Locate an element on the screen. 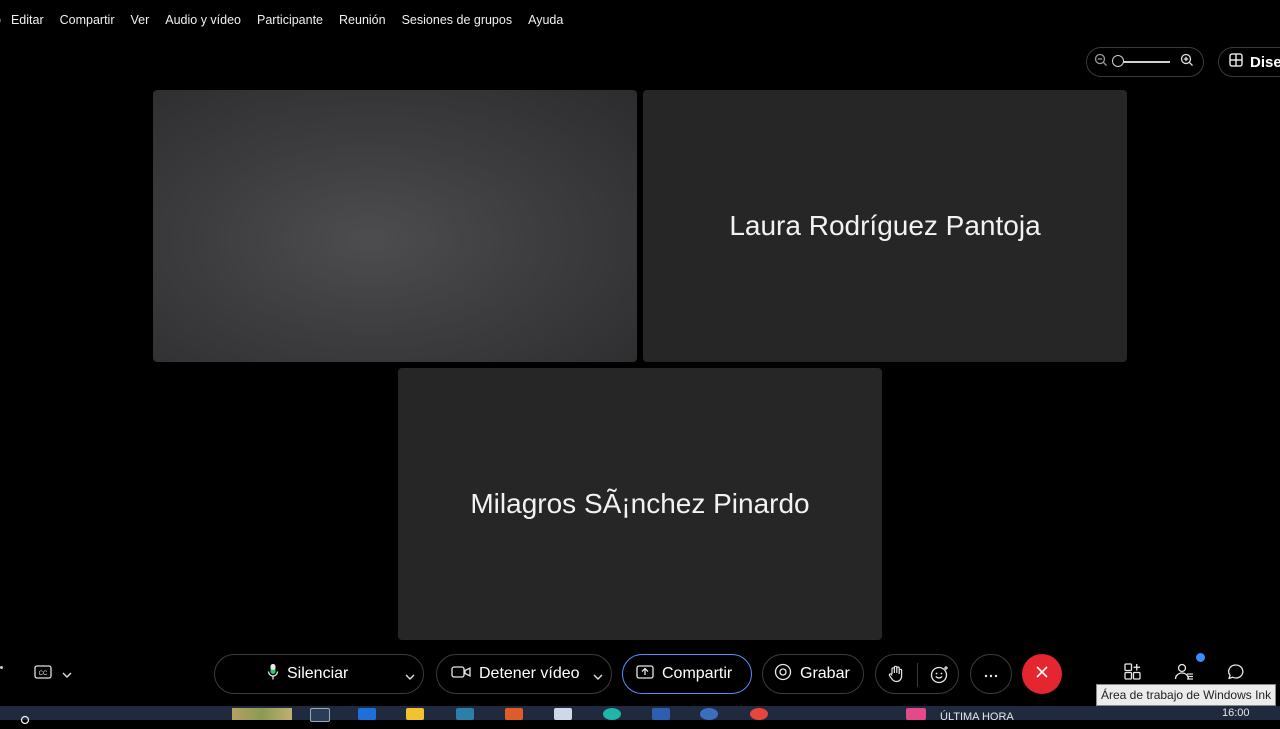  end-call-button is located at coordinates (1042, 674).